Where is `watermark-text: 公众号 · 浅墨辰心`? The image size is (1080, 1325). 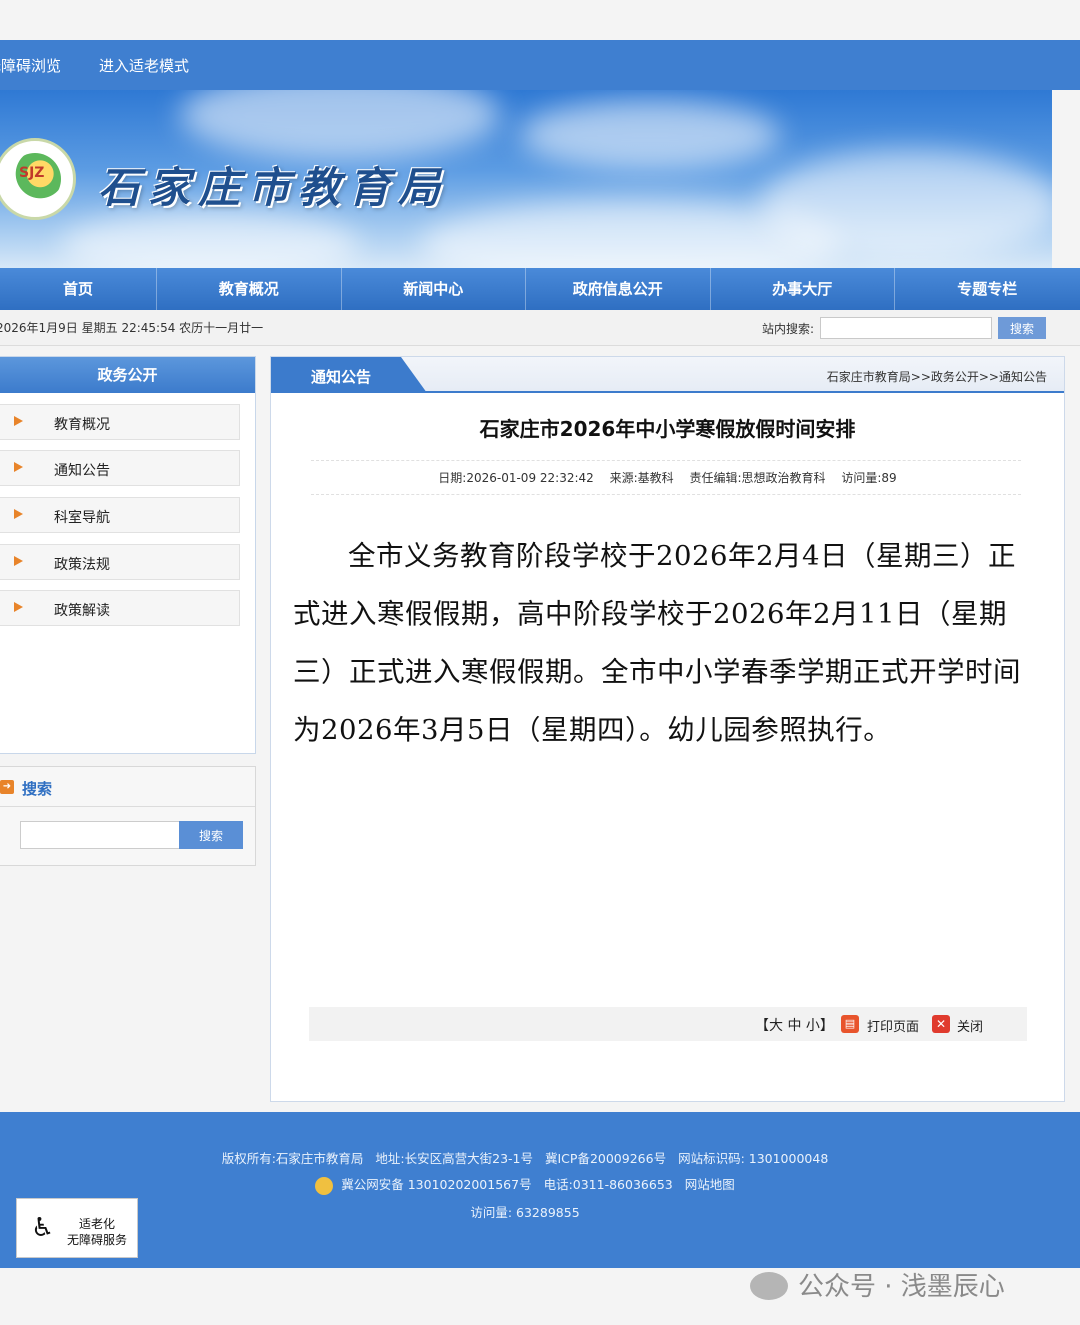 watermark-text: 公众号 · 浅墨辰心 is located at coordinates (901, 1287).